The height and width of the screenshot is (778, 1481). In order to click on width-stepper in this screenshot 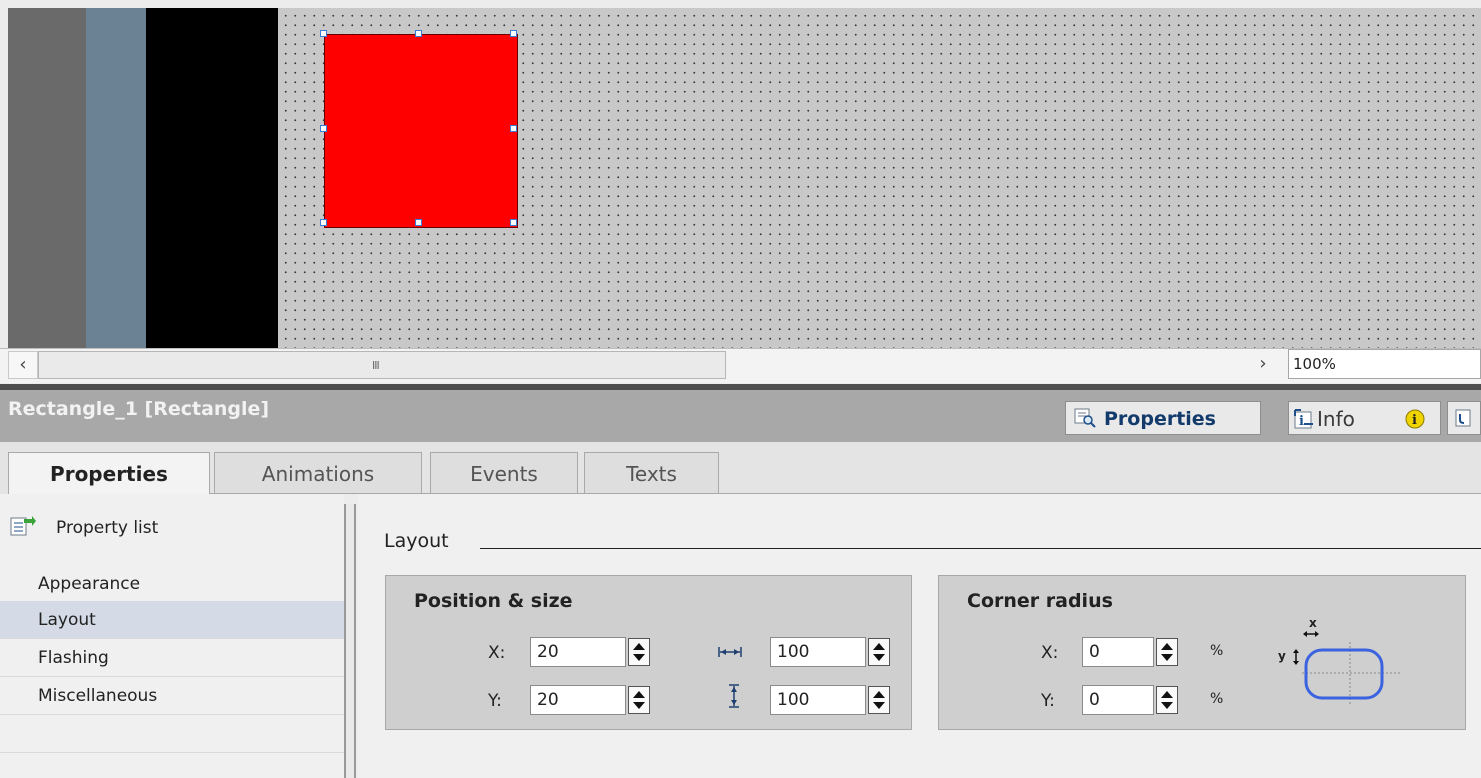, I will do `click(879, 652)`.